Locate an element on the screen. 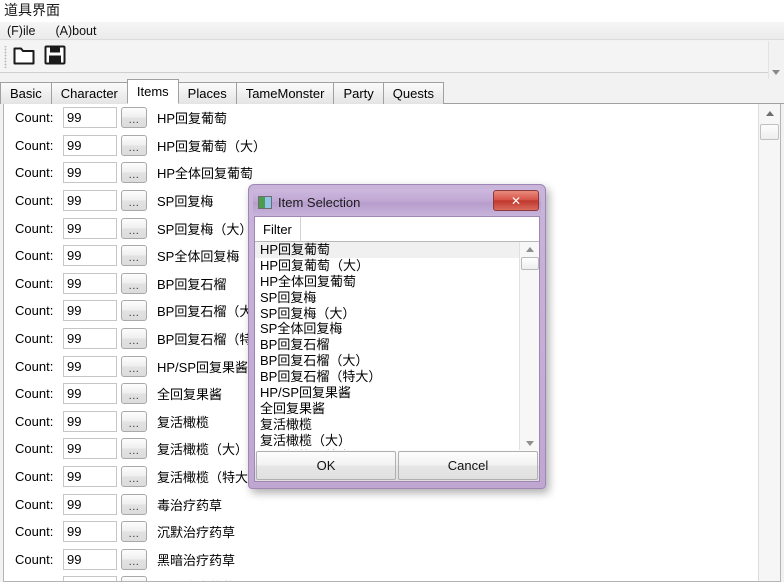 The height and width of the screenshot is (582, 784). menu-about: (A)bout is located at coordinates (80, 31).